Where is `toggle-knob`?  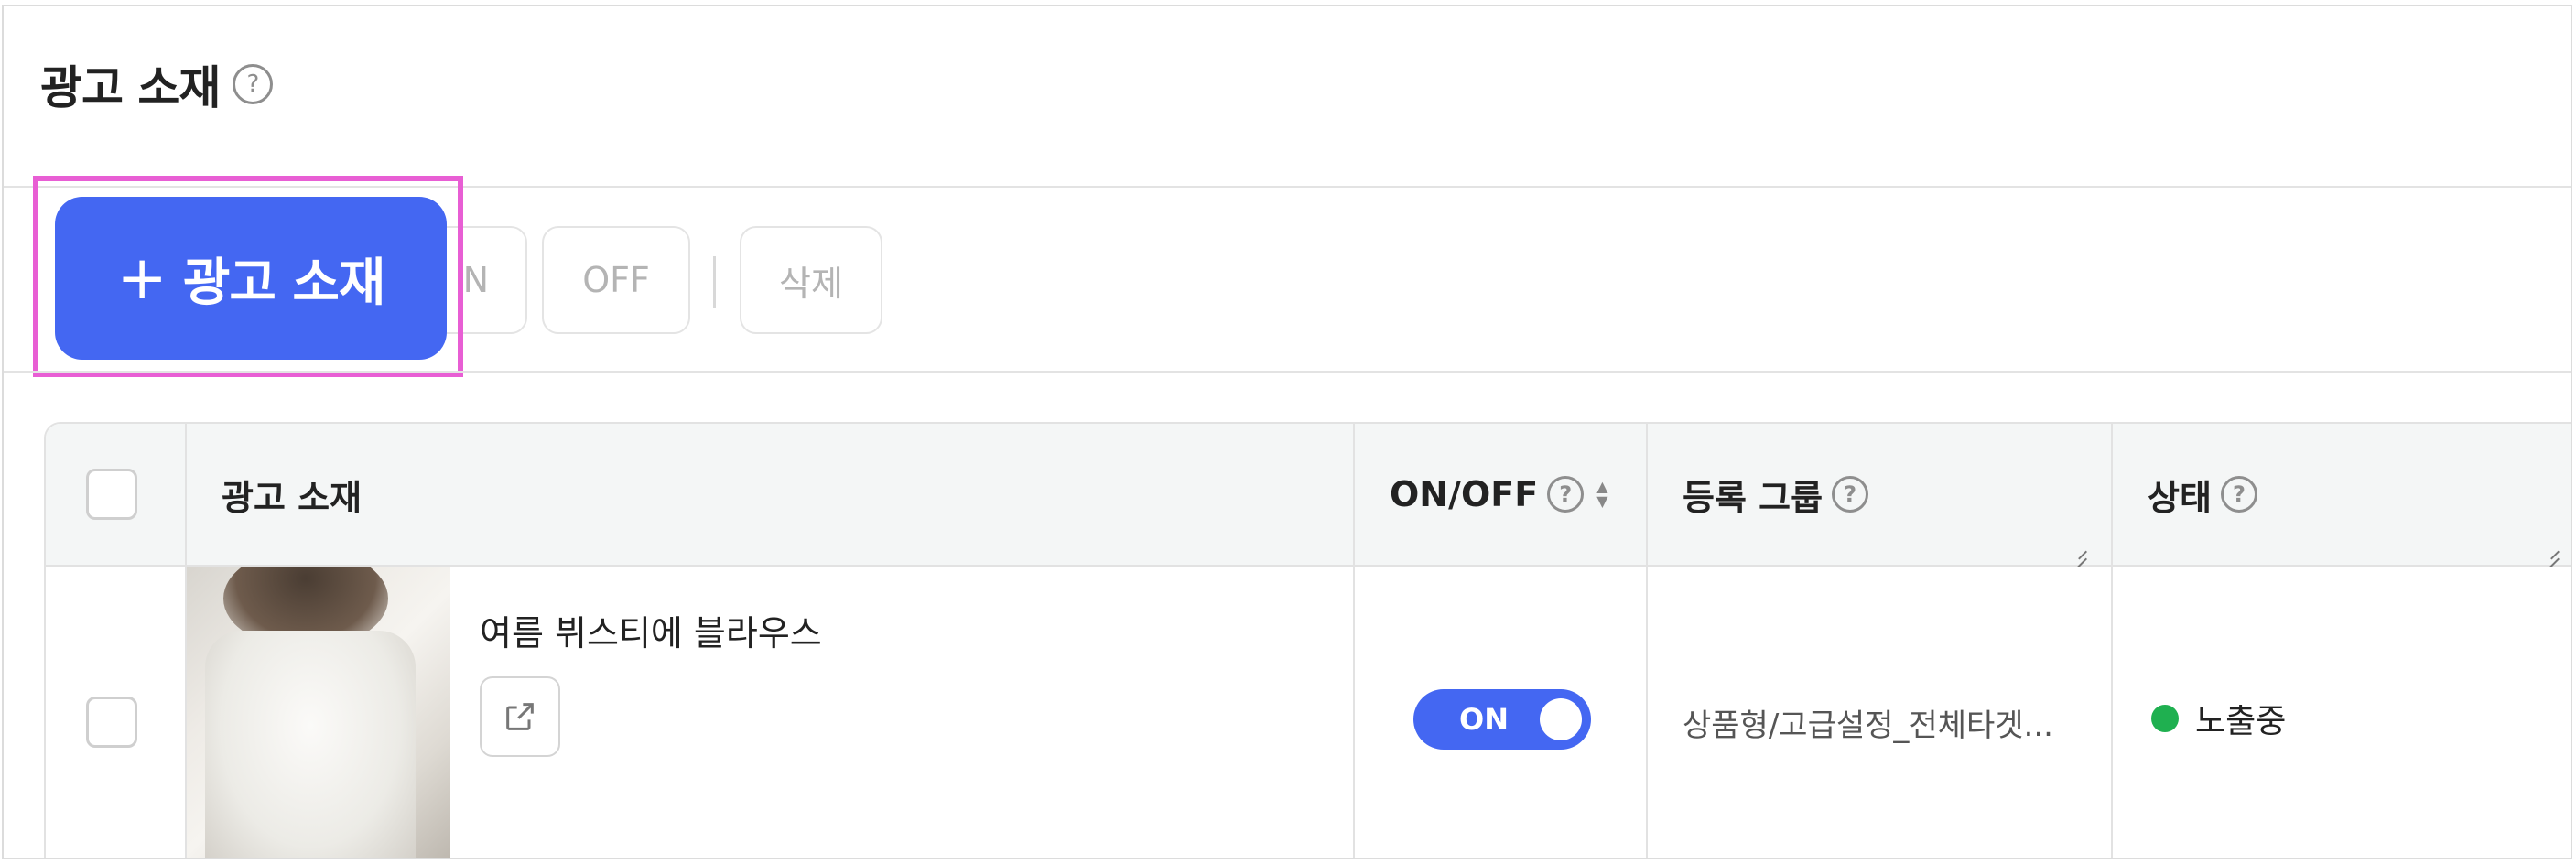
toggle-knob is located at coordinates (1561, 719).